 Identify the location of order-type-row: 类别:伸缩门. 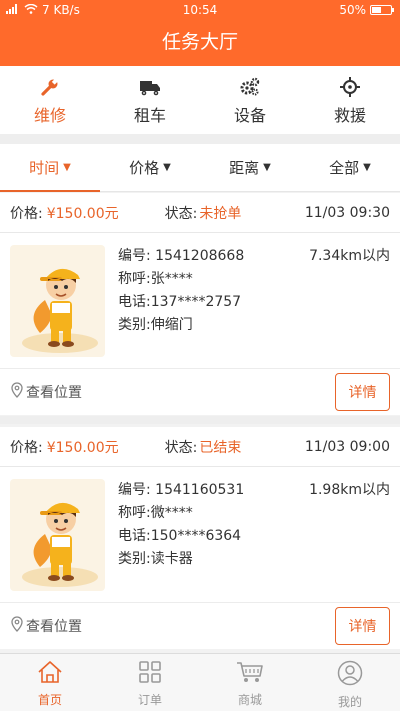
(181, 325).